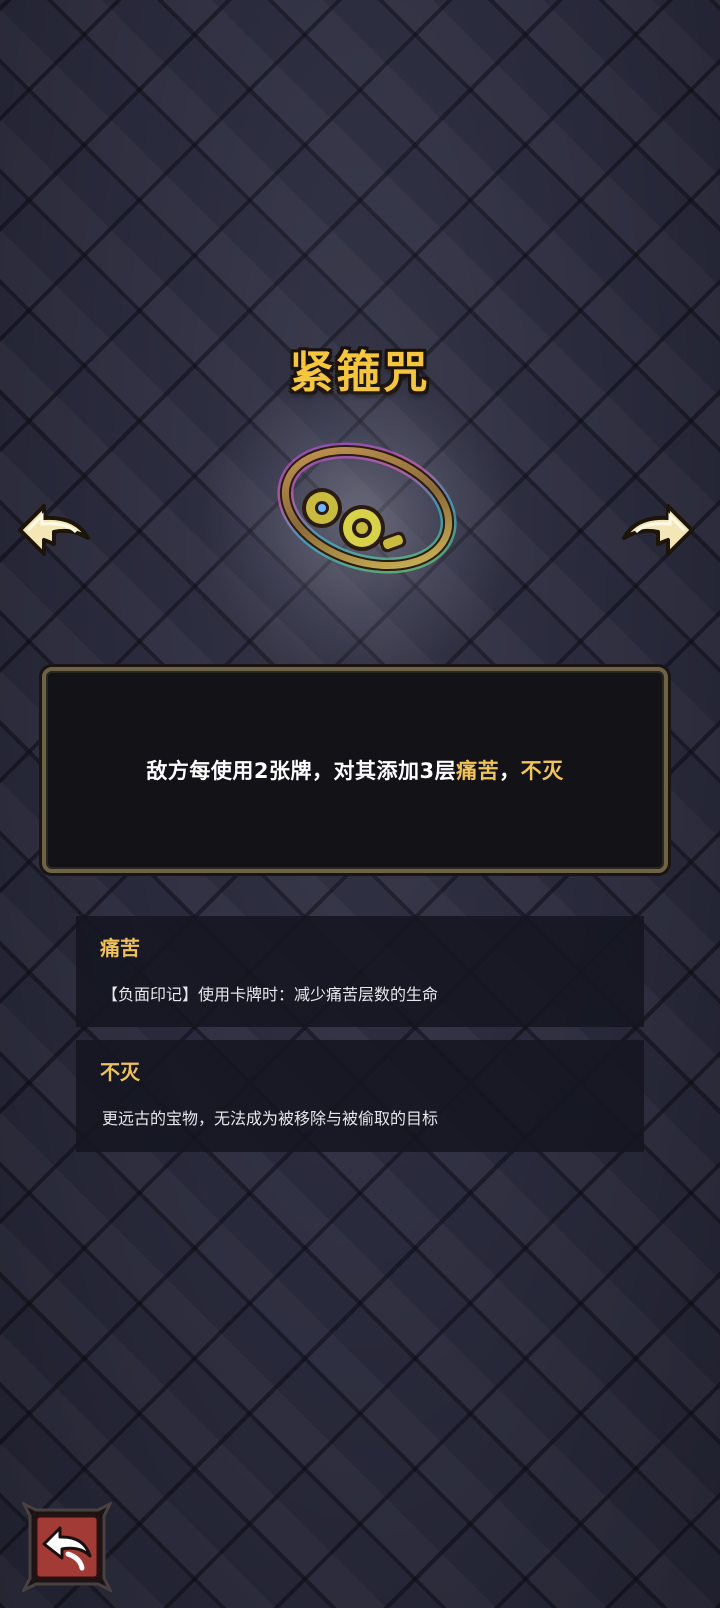  Describe the element at coordinates (478, 771) in the screenshot. I see `keyword-pain: 痛苦` at that location.